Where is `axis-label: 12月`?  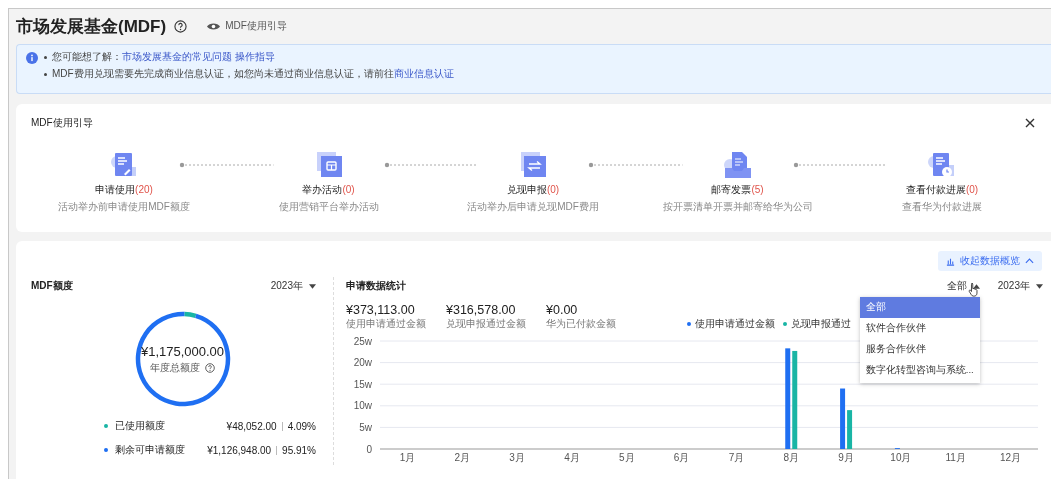 axis-label: 12月 is located at coordinates (1011, 457).